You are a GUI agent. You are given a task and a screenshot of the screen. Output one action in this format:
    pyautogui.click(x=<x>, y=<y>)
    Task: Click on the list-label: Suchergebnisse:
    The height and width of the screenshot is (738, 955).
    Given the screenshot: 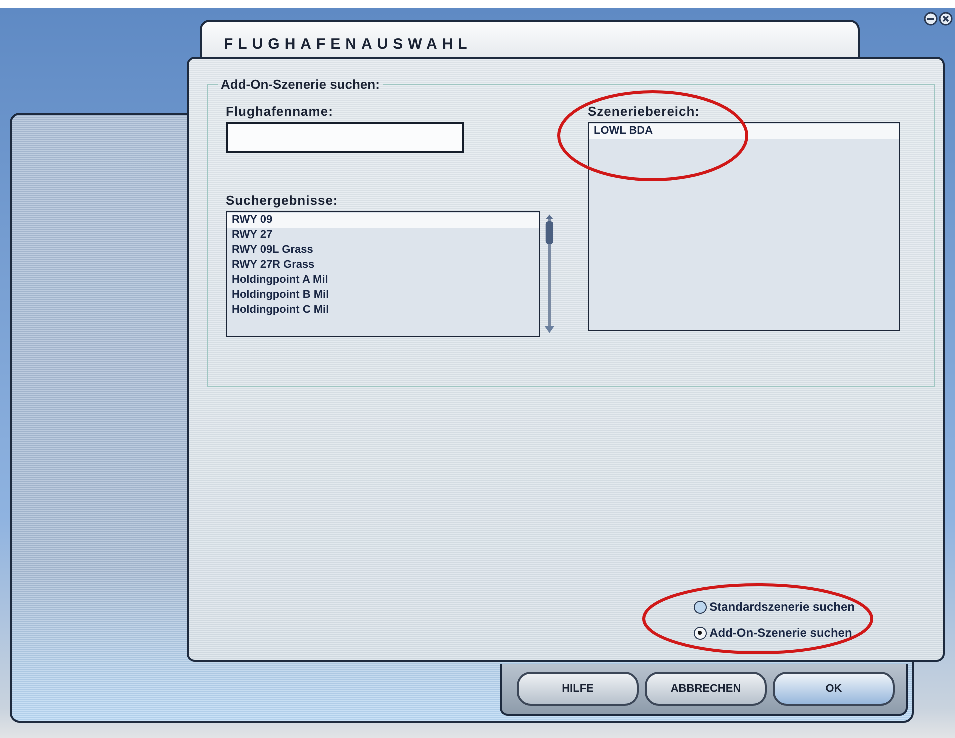 What is the action you would take?
    pyautogui.click(x=283, y=200)
    